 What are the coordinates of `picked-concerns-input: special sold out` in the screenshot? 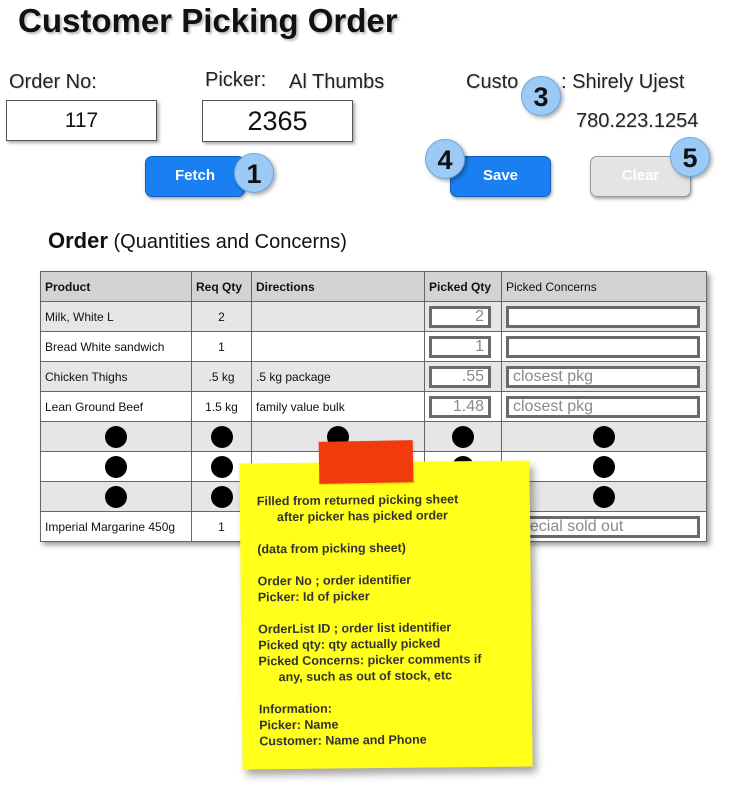 It's located at (603, 526).